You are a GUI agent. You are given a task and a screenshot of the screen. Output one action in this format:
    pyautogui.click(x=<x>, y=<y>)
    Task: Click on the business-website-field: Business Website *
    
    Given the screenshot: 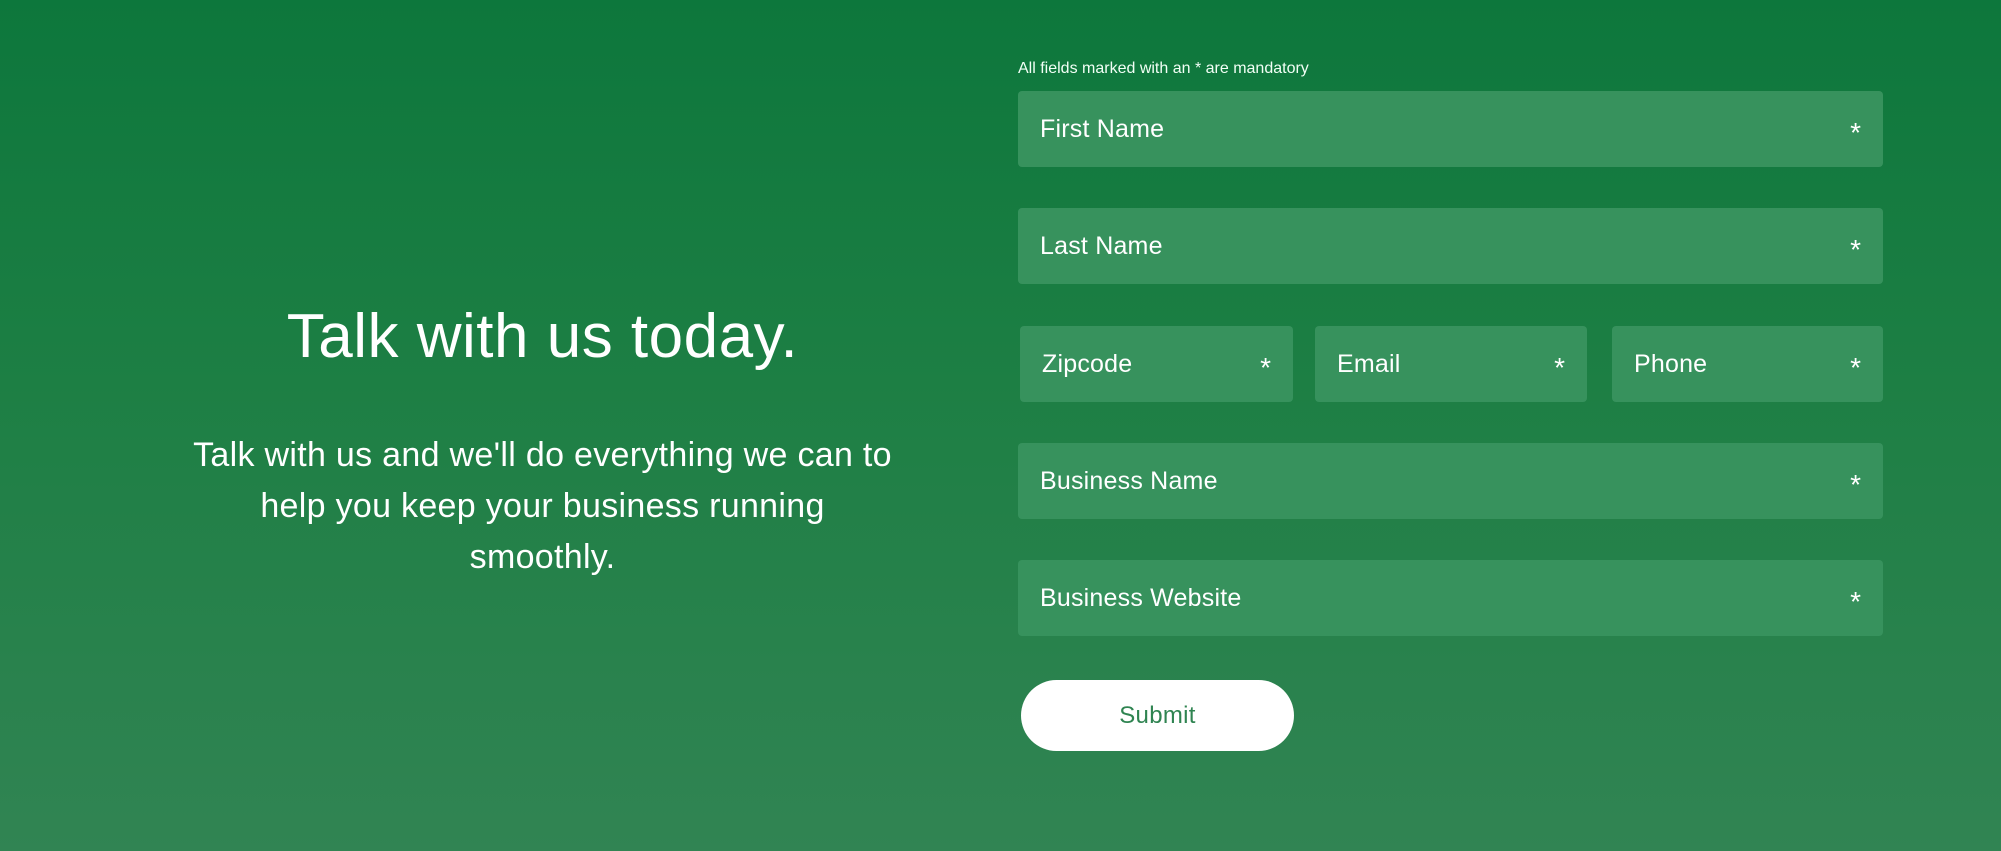 What is the action you would take?
    pyautogui.click(x=1450, y=598)
    